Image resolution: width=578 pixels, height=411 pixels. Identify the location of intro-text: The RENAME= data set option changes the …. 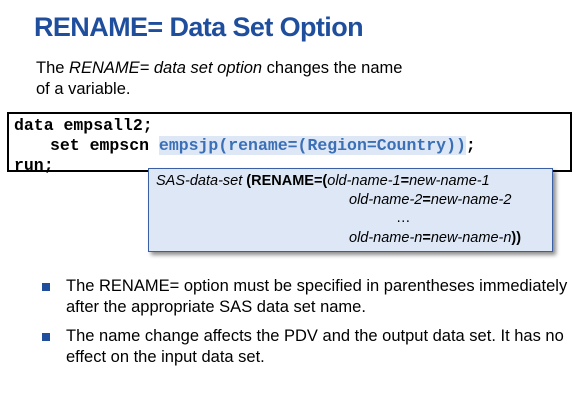
(266, 79).